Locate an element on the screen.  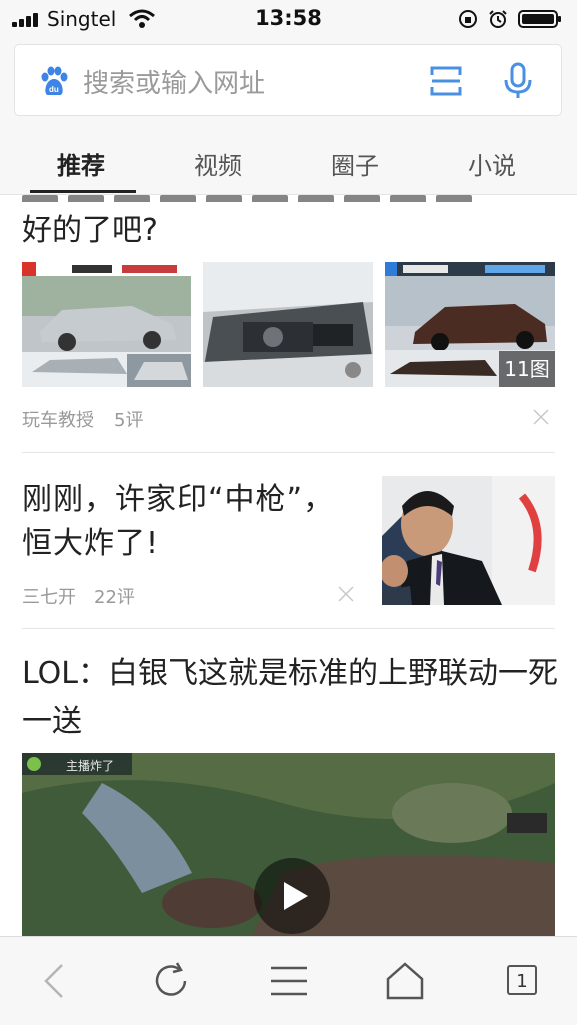
tab-recommend: 推荐 is located at coordinates (81, 163).